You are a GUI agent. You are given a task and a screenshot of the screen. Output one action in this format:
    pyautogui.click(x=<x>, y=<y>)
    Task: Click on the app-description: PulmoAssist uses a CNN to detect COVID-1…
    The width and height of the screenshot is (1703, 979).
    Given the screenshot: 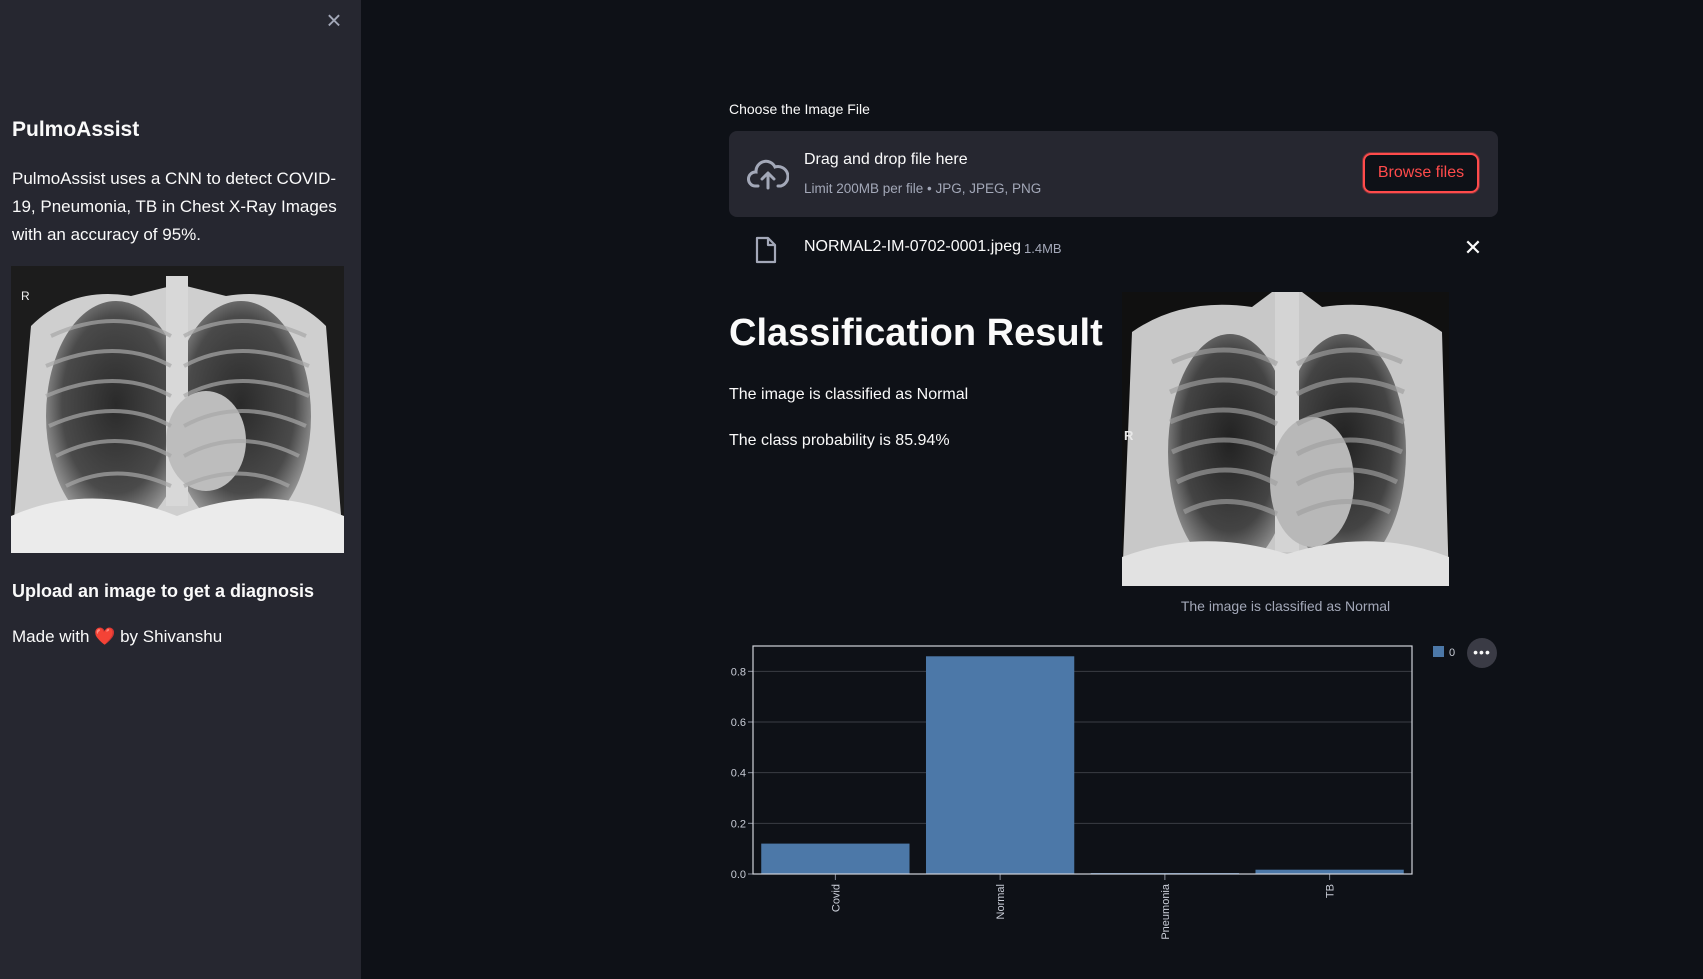 What is the action you would take?
    pyautogui.click(x=174, y=206)
    